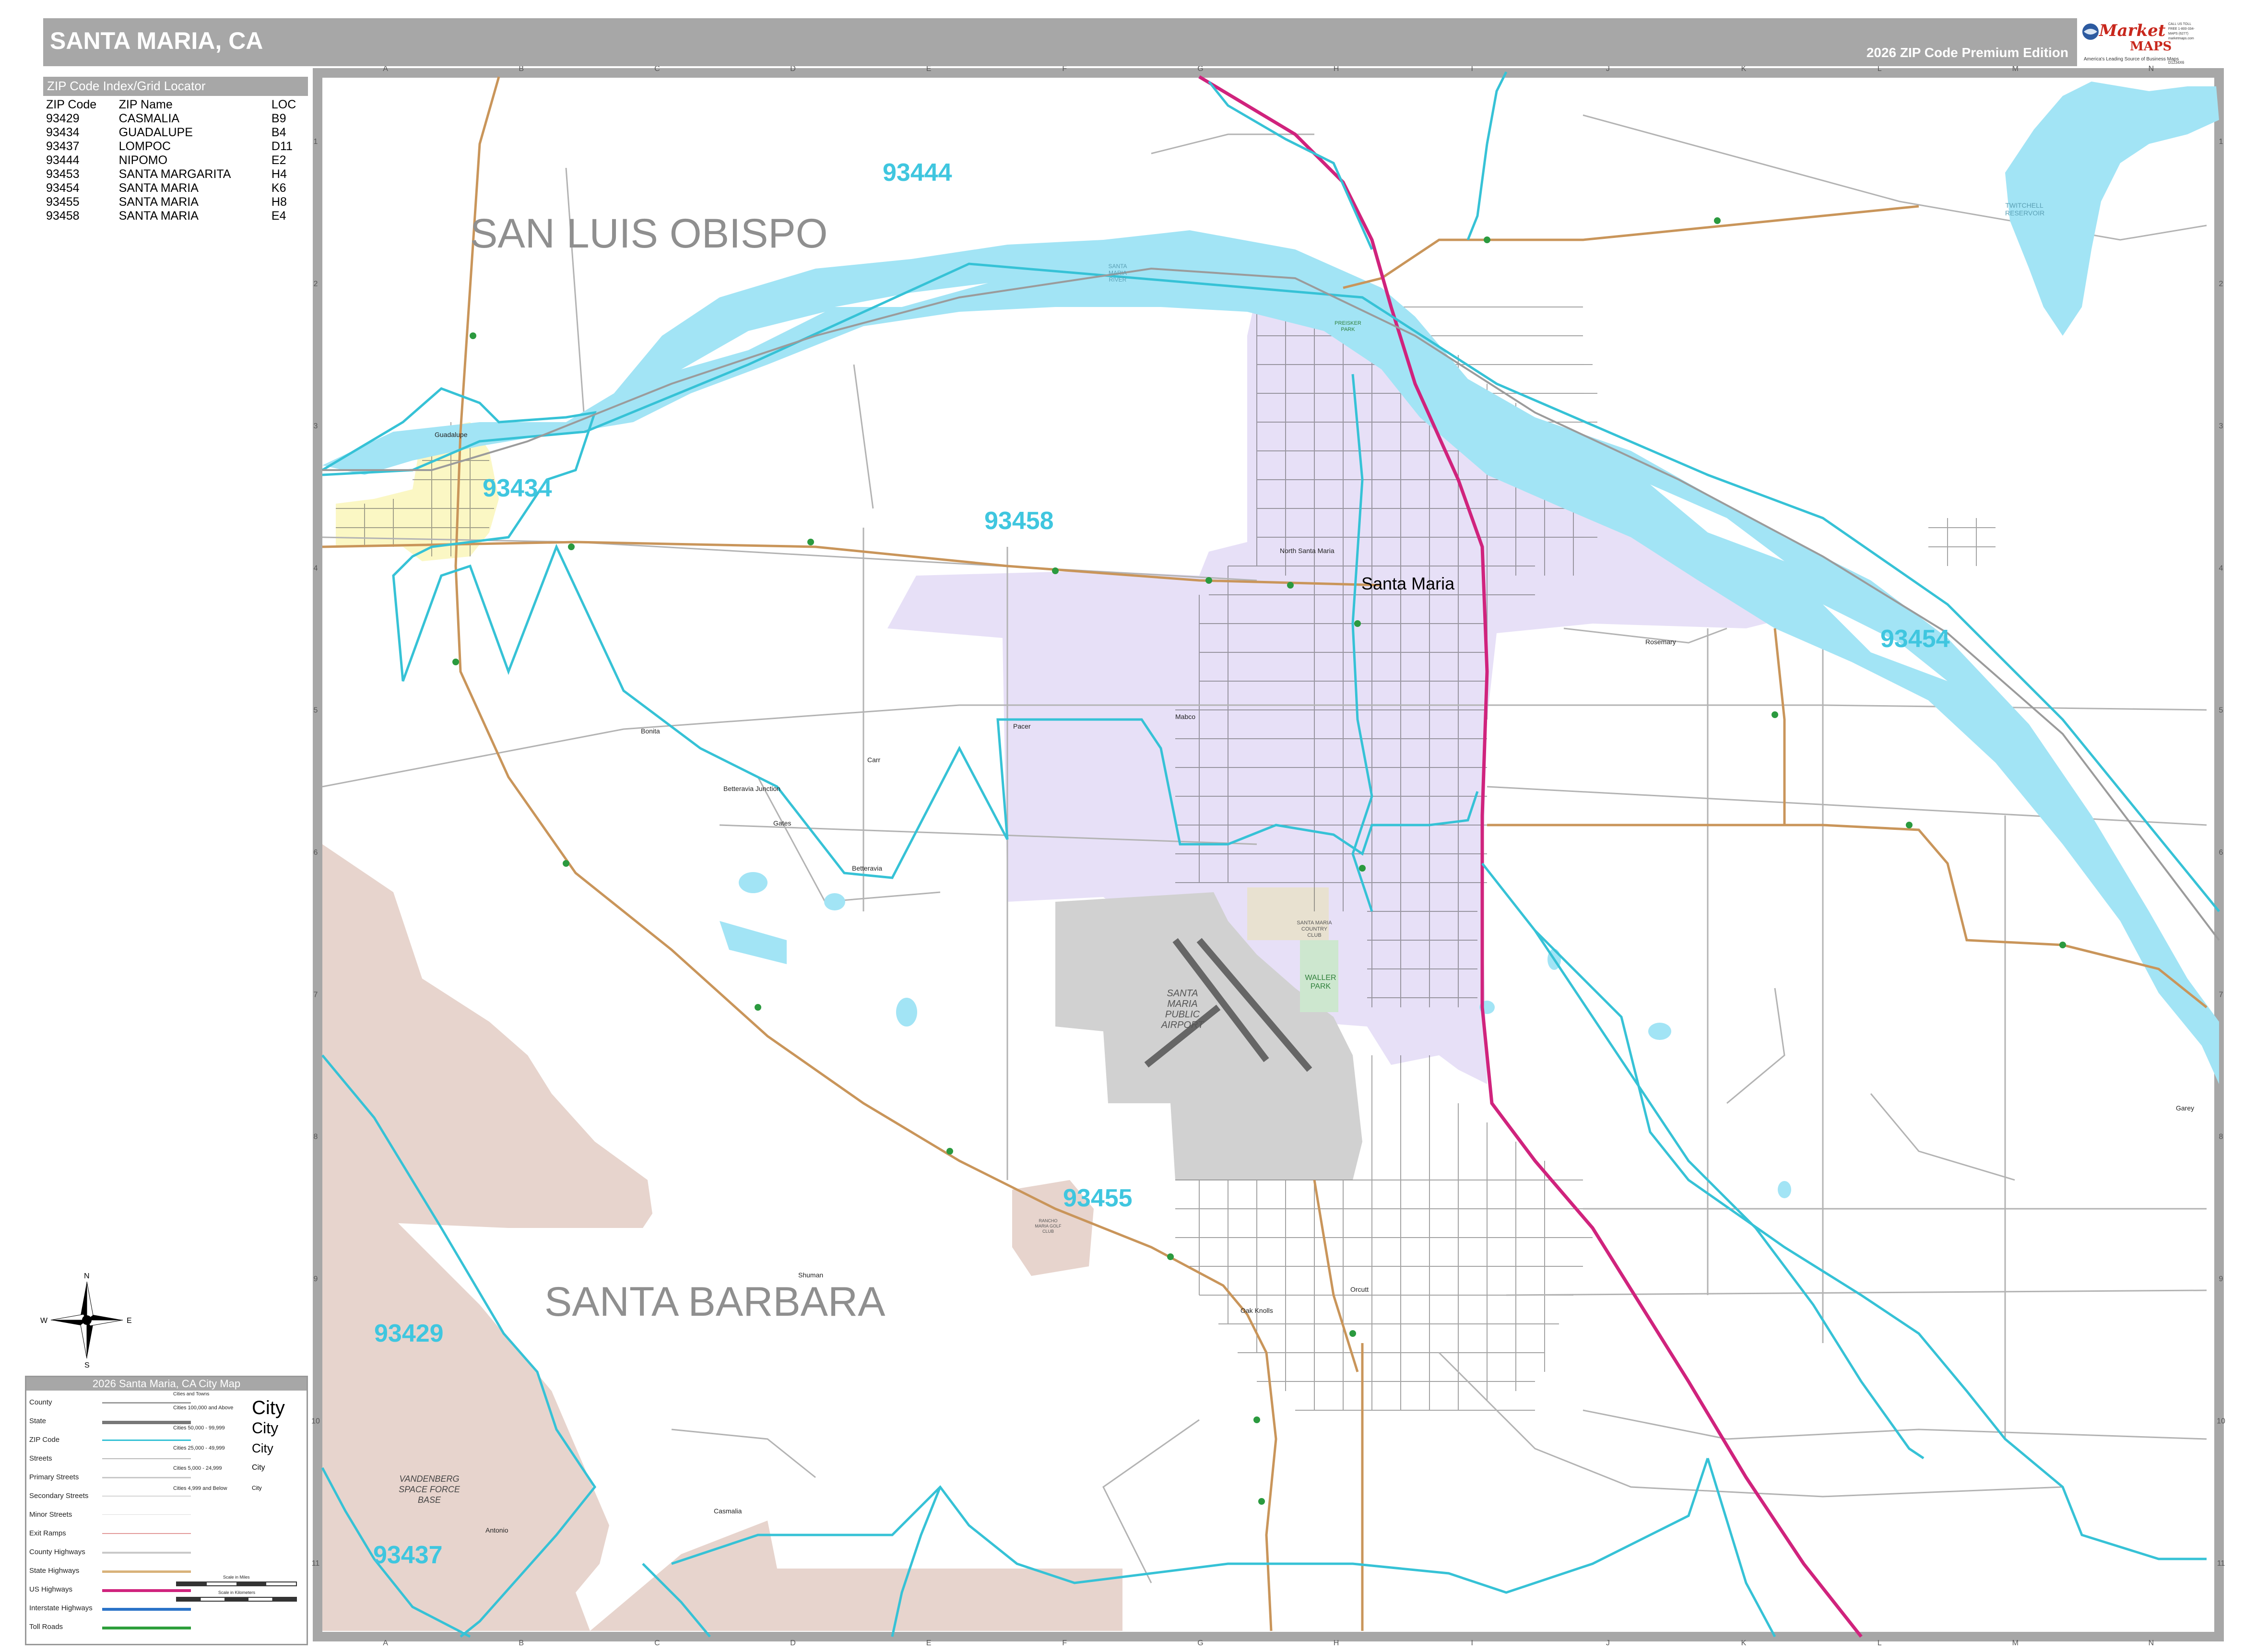  What do you see at coordinates (175, 86) in the screenshot?
I see `zip-index-title: ZIP Code Index/Grid Locator` at bounding box center [175, 86].